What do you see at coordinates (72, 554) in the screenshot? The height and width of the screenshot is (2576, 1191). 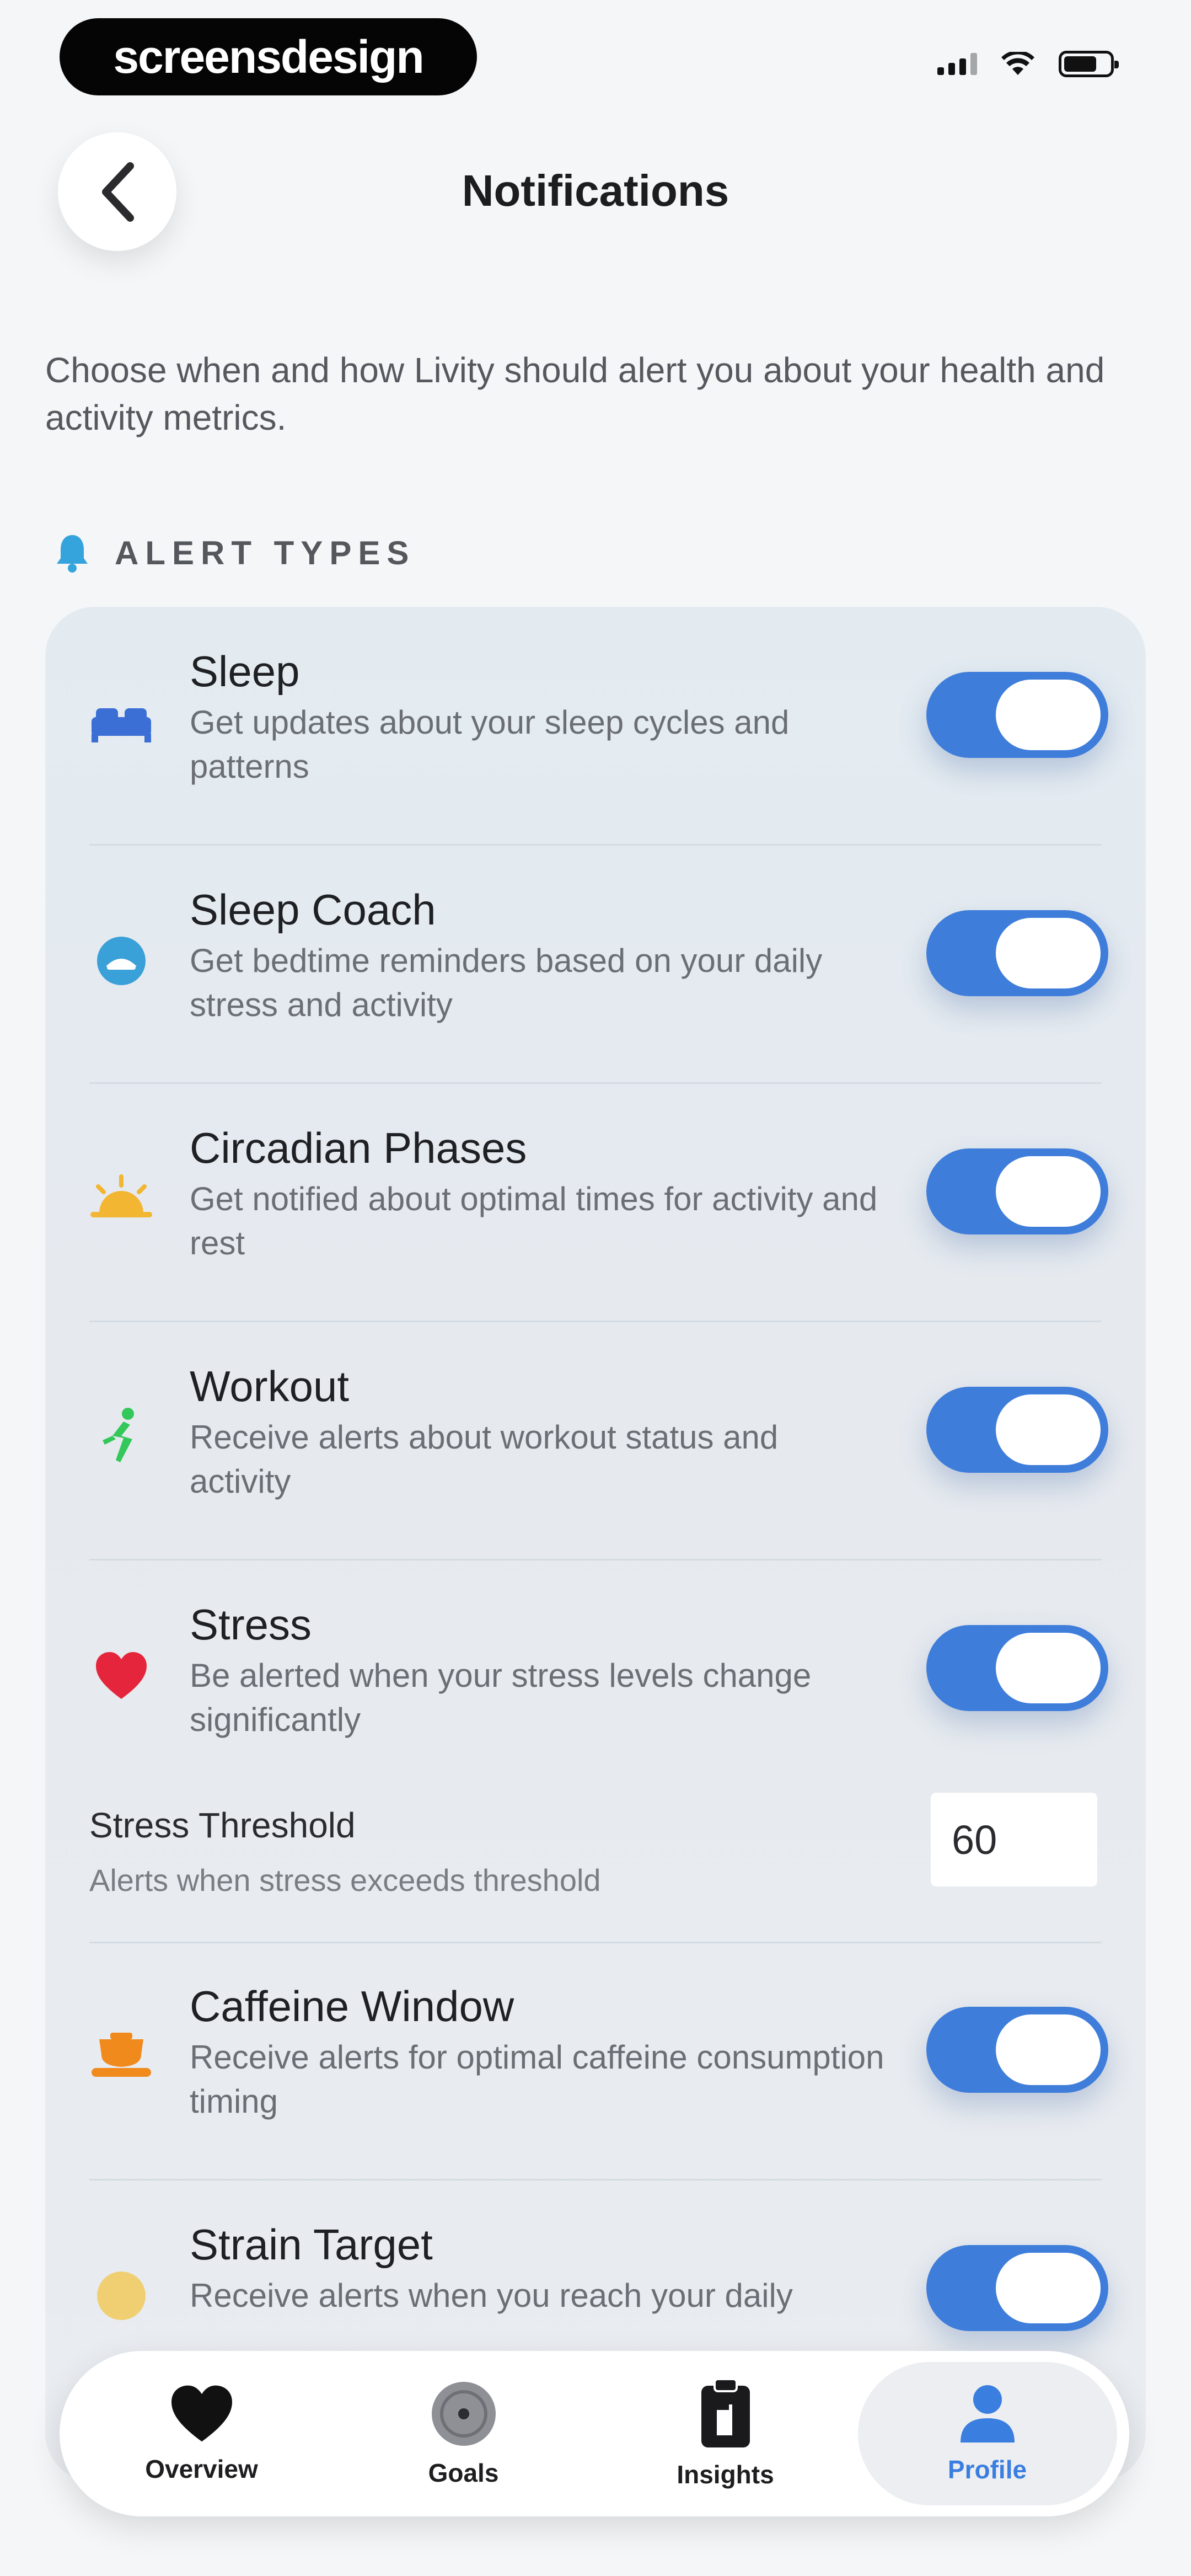 I see `bell-icon` at bounding box center [72, 554].